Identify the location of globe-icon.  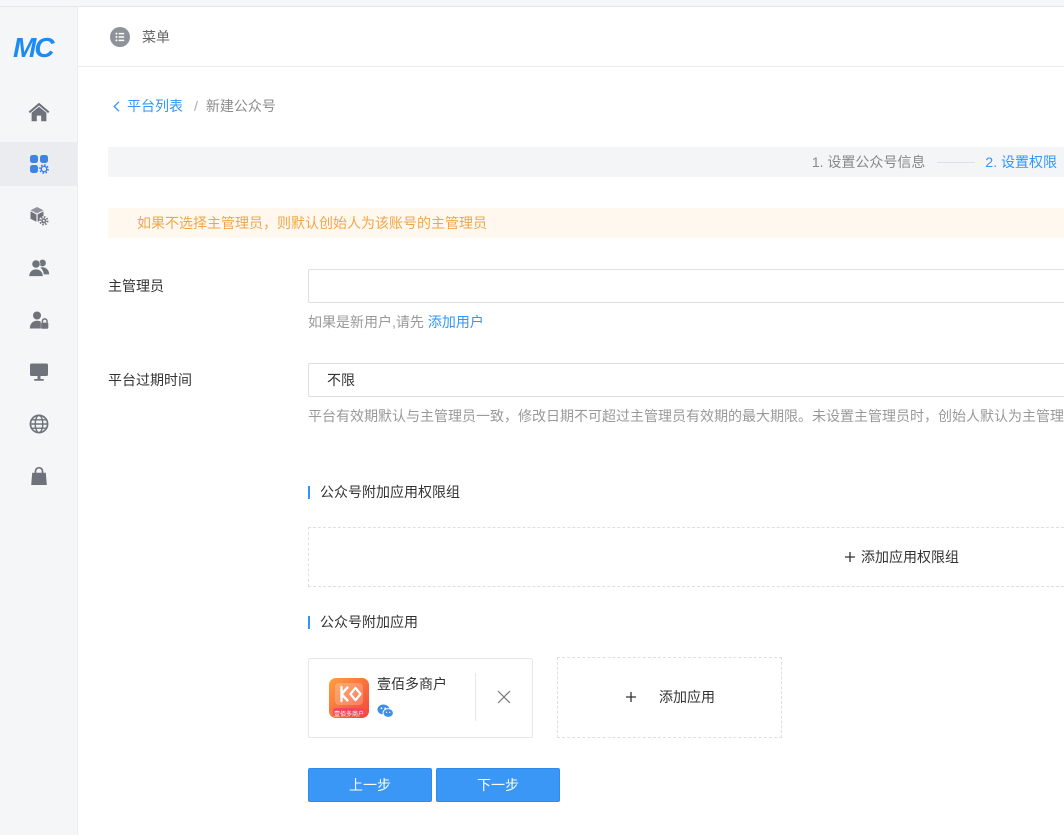
(38, 424).